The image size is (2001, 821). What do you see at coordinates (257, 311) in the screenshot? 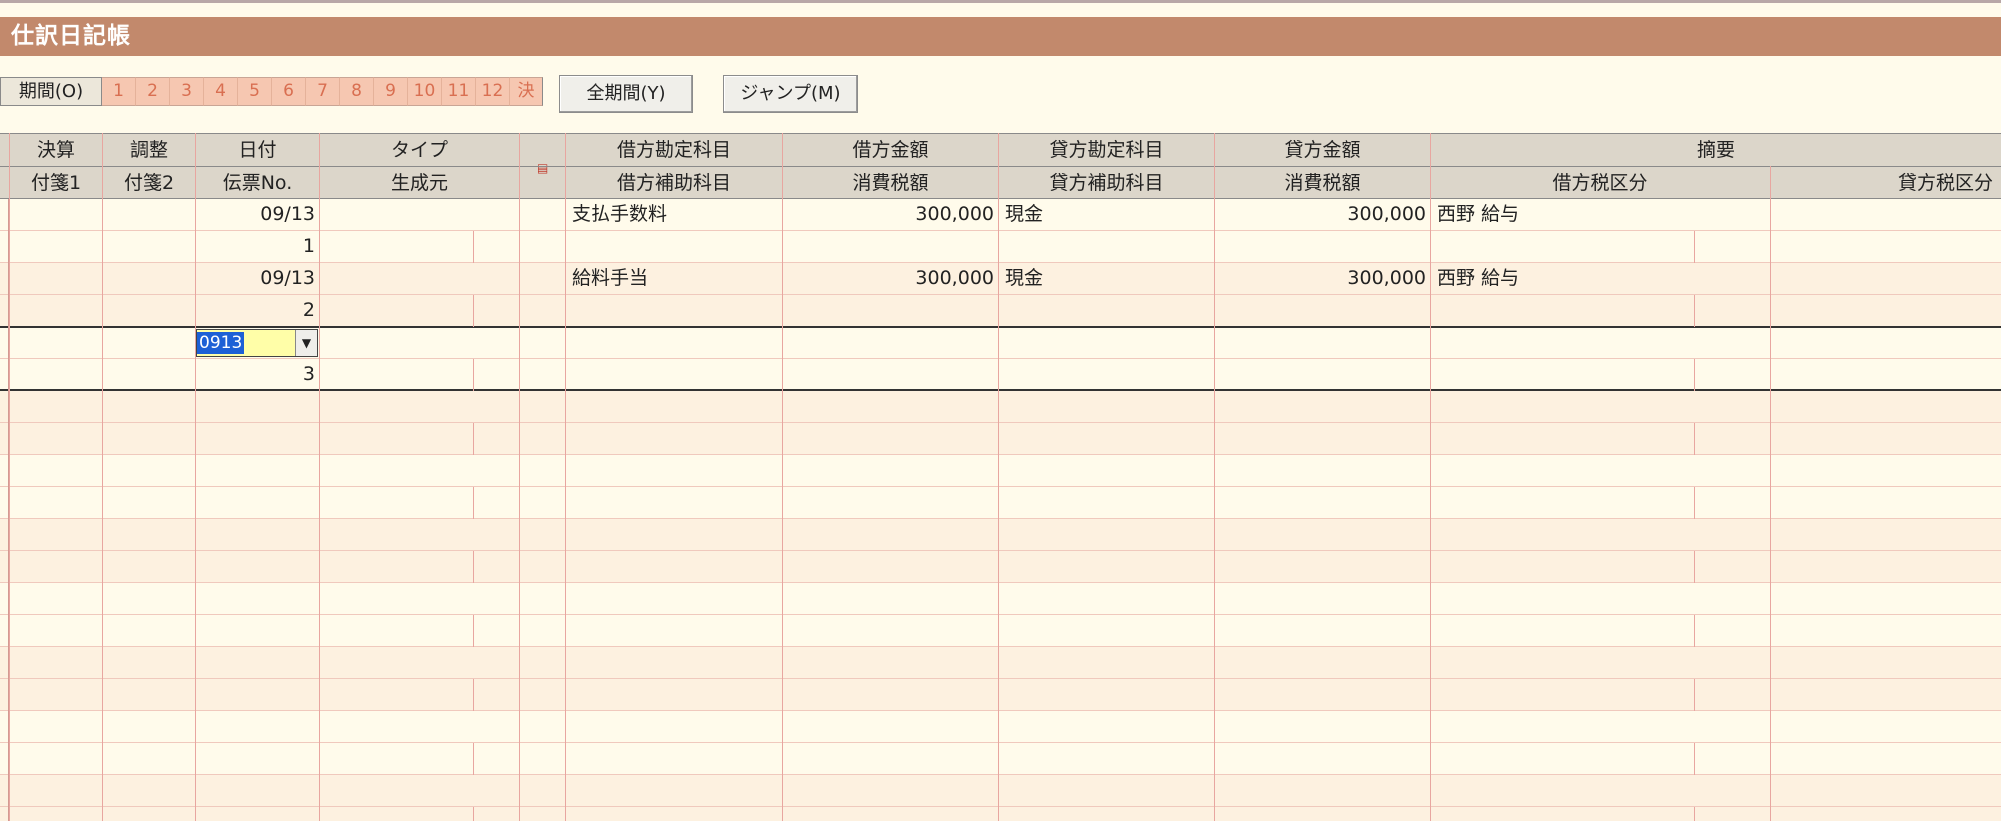
I see `entry-voucher-no: 2` at bounding box center [257, 311].